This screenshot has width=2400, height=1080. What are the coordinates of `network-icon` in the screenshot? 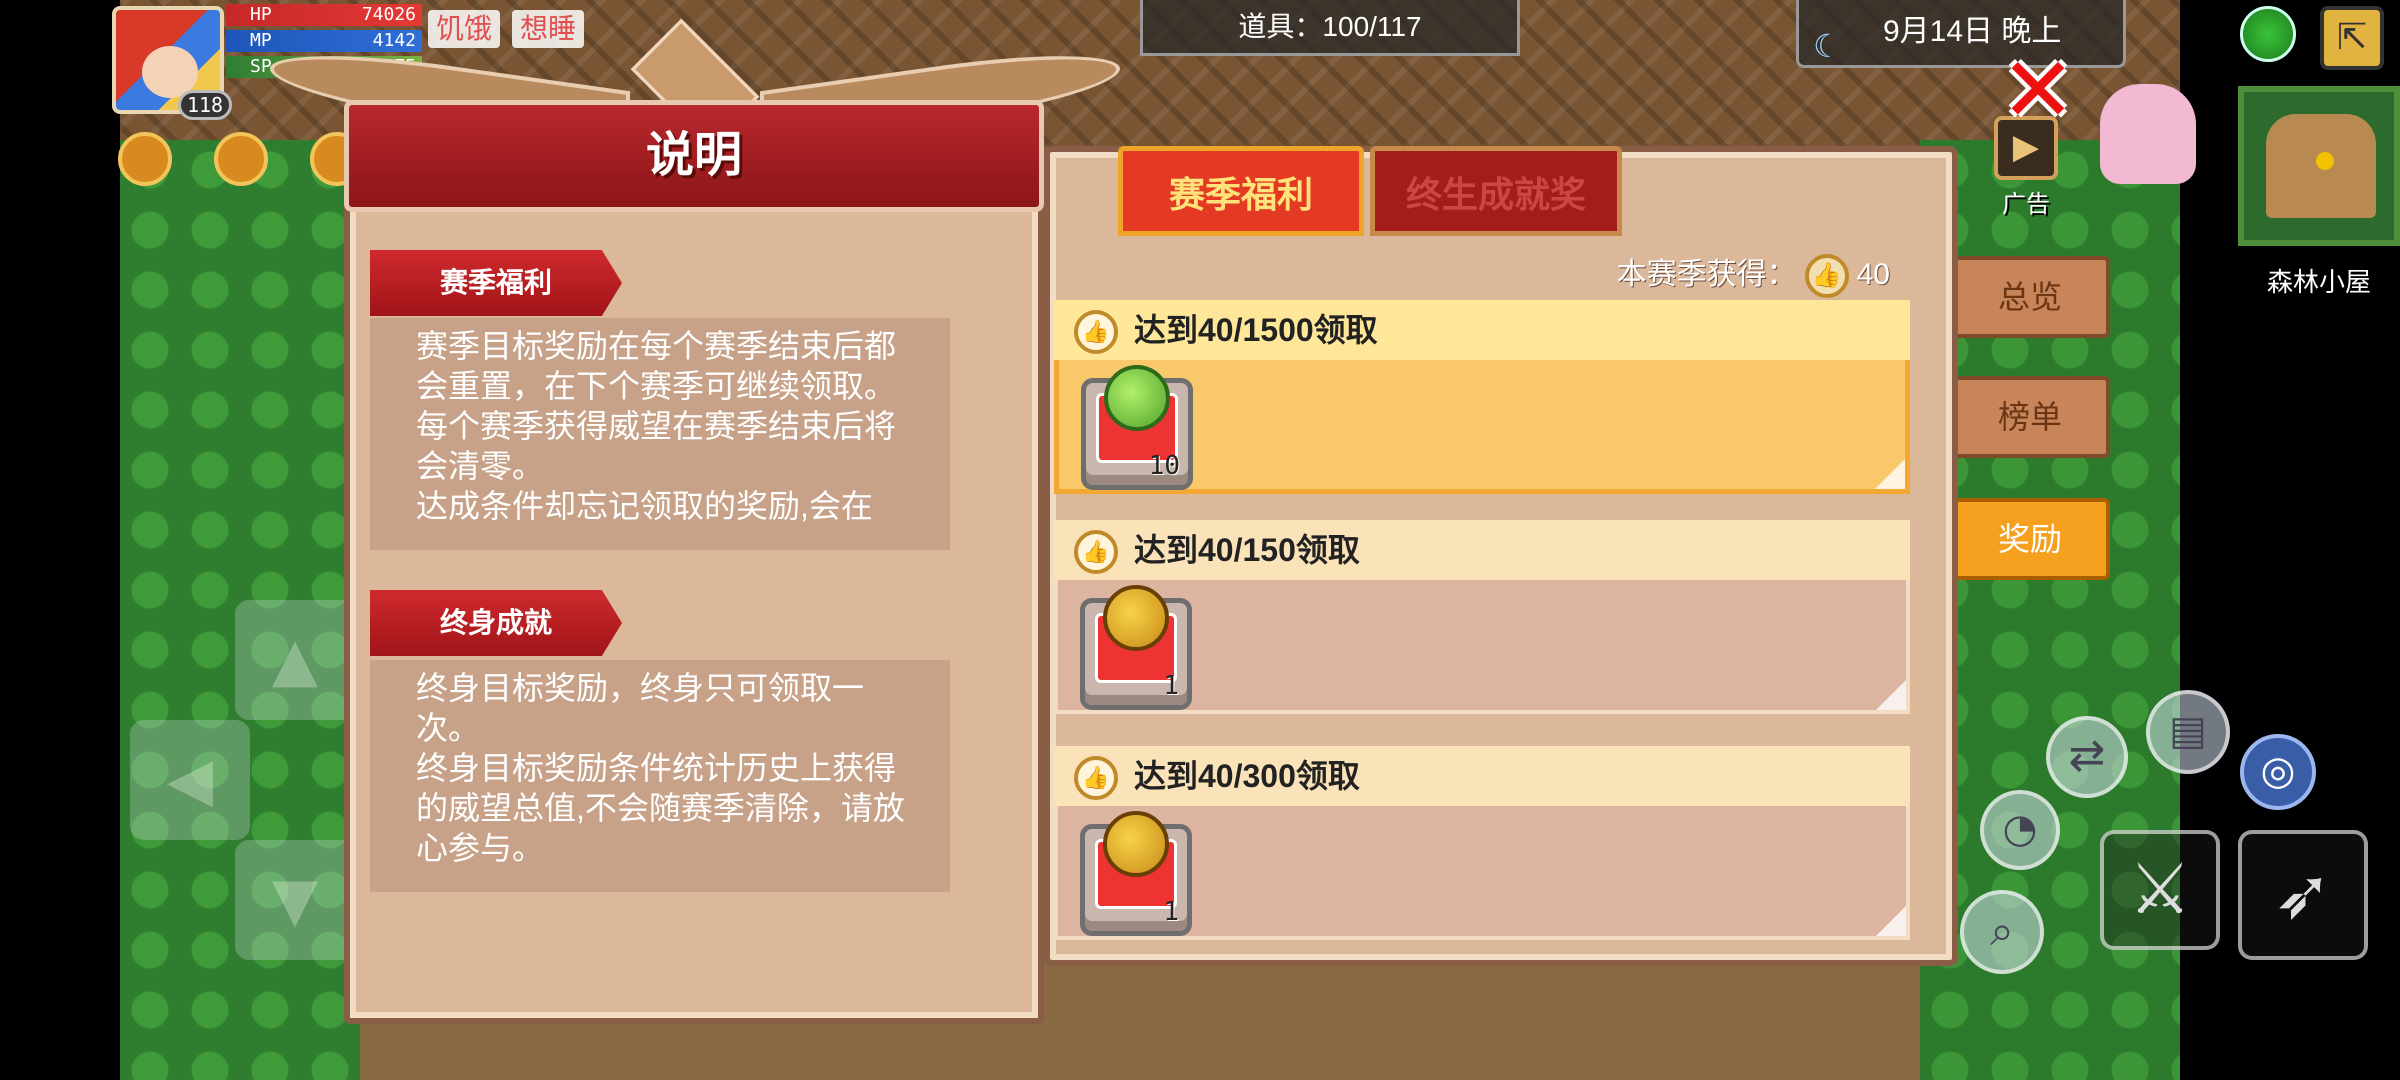 It's located at (2268, 34).